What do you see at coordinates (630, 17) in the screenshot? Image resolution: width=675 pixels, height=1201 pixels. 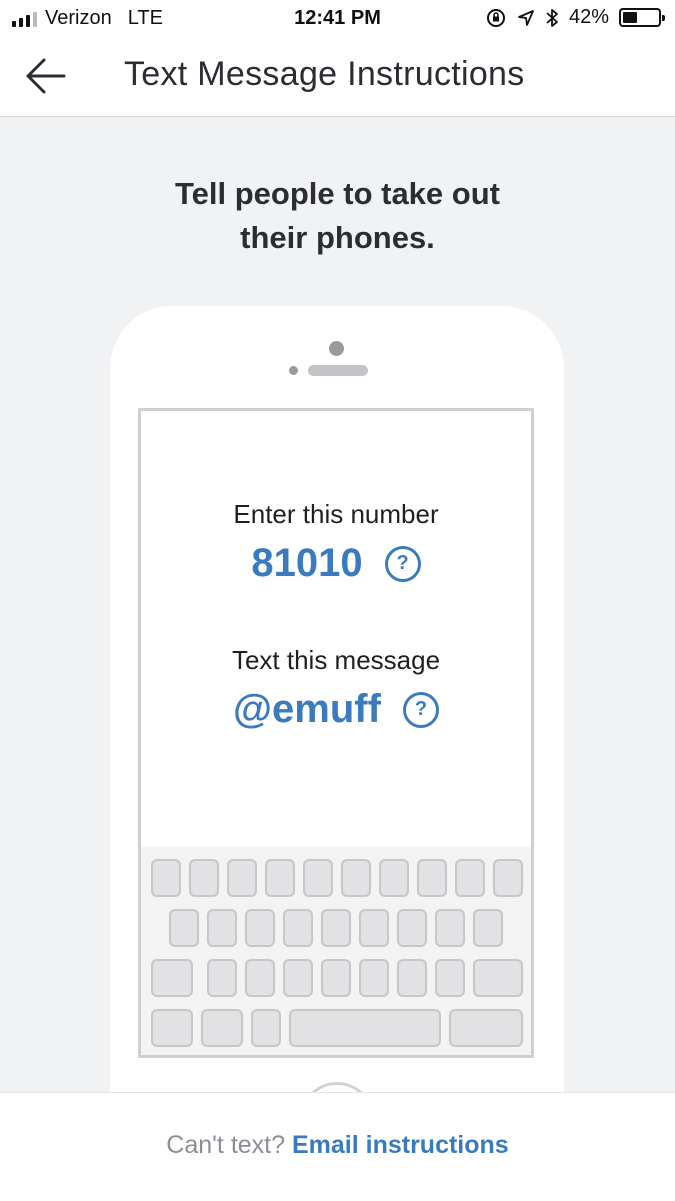 I see `battery-fill` at bounding box center [630, 17].